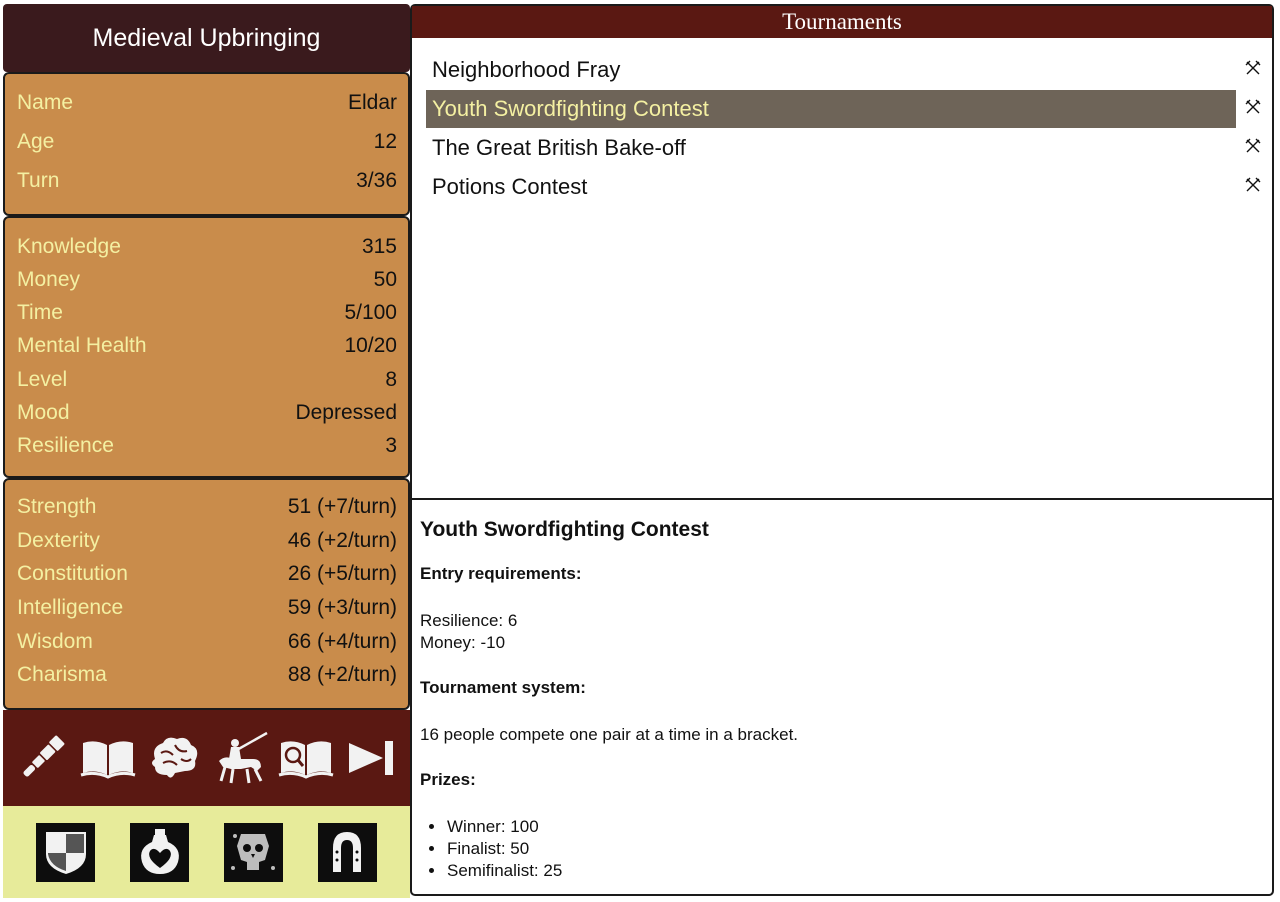 The image size is (1280, 902). What do you see at coordinates (66, 852) in the screenshot?
I see `shield-icon` at bounding box center [66, 852].